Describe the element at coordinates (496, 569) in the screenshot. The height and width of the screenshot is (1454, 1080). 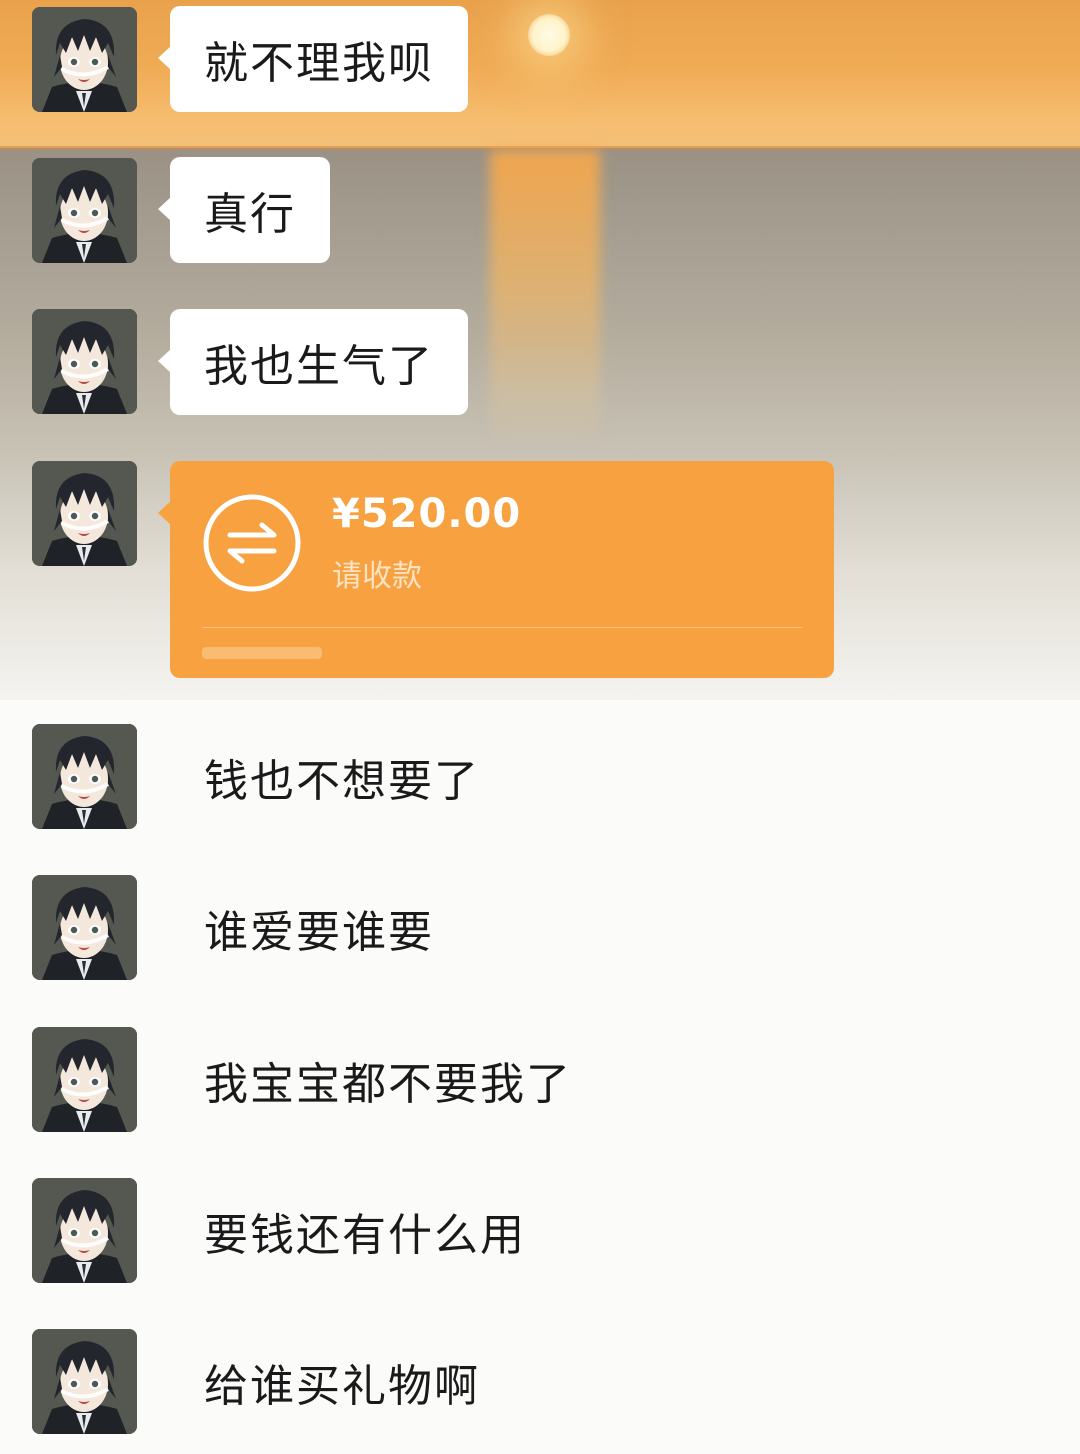
I see `transfer-card: ¥520.00 请收款` at that location.